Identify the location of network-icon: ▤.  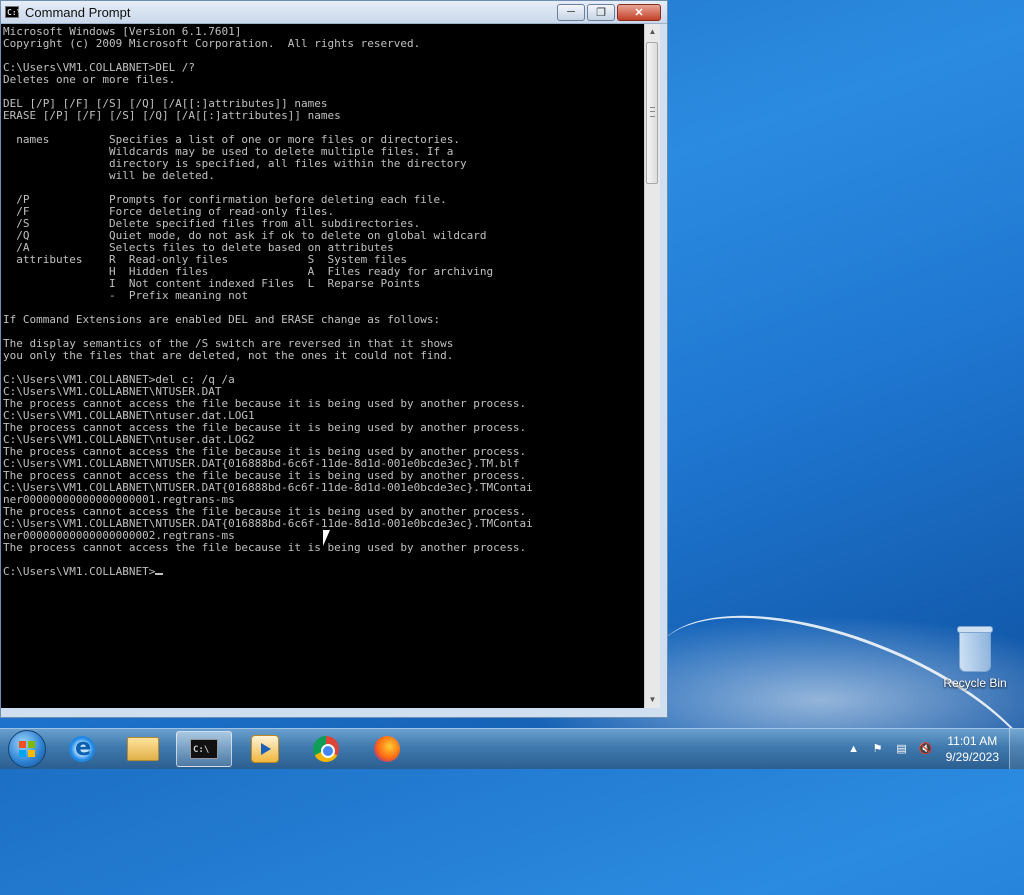
(902, 749).